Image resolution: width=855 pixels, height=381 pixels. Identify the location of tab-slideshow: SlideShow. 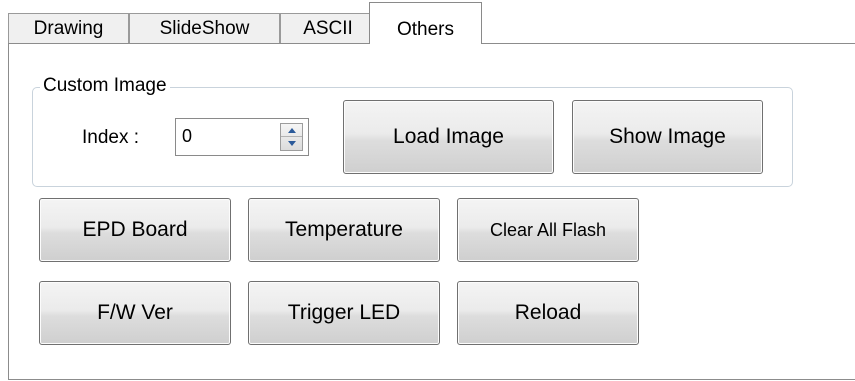
(204, 28).